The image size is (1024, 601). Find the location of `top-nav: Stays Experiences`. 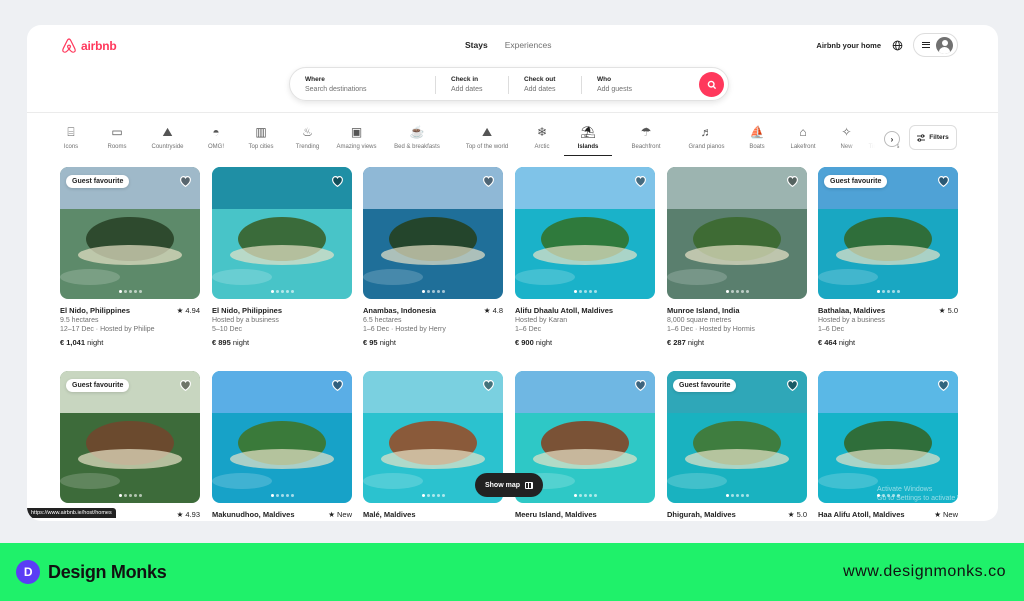

top-nav: Stays Experiences is located at coordinates (508, 45).